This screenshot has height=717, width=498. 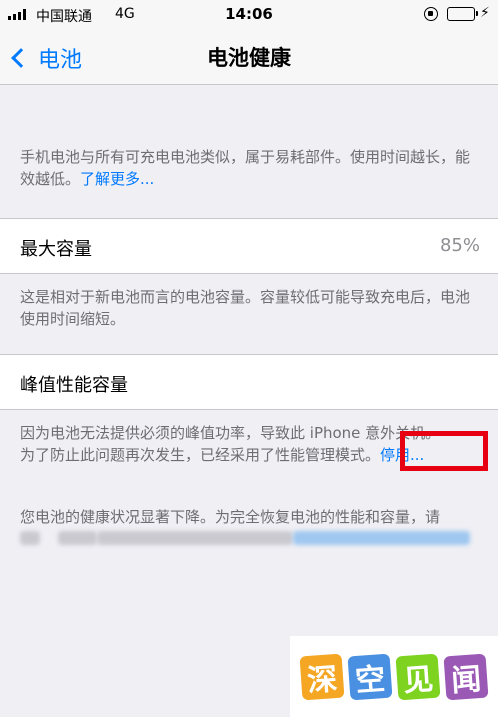 What do you see at coordinates (249, 382) in the screenshot?
I see `peak-performance-cell: 峰值性能容量` at bounding box center [249, 382].